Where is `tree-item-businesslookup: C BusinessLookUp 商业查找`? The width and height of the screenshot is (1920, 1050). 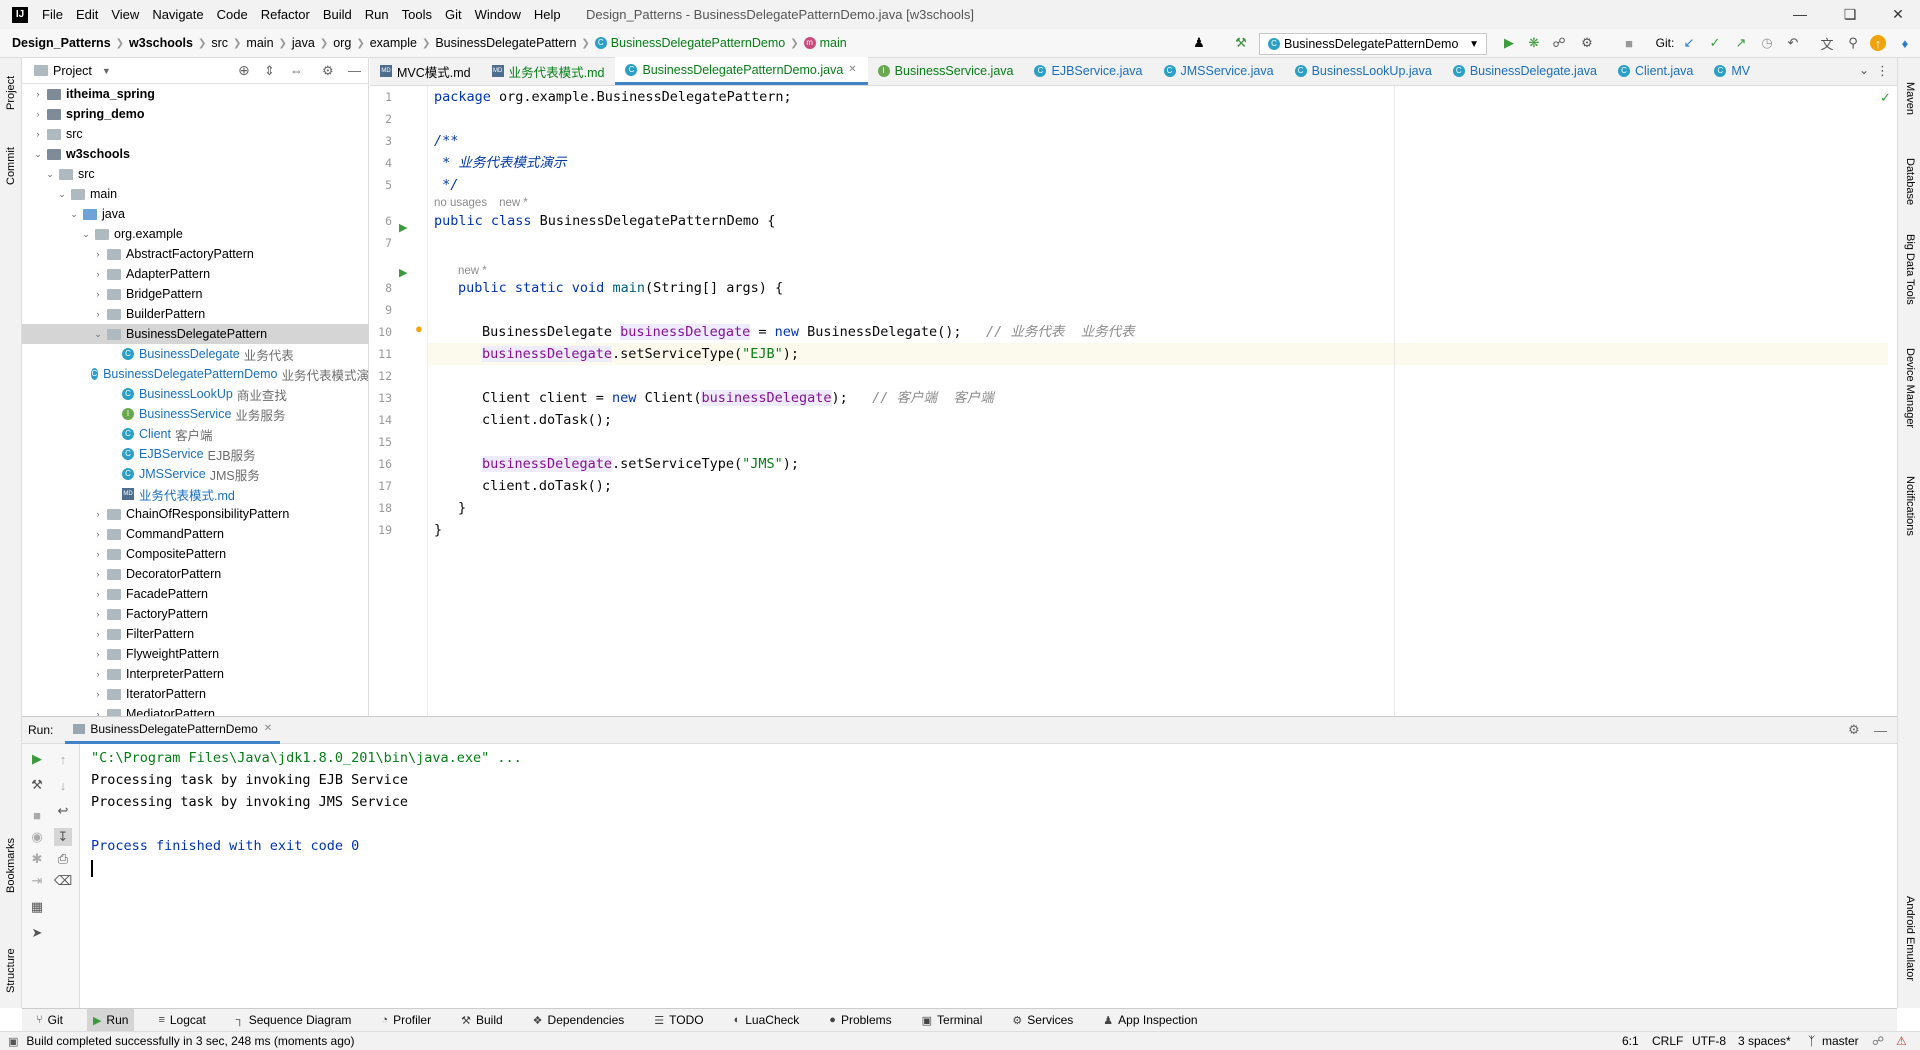
tree-item-businesslookup: C BusinessLookUp 商业查找 is located at coordinates (195, 394).